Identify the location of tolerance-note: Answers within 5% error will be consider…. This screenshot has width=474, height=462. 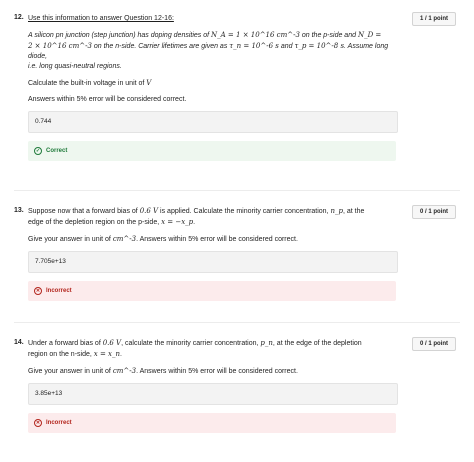
(107, 99).